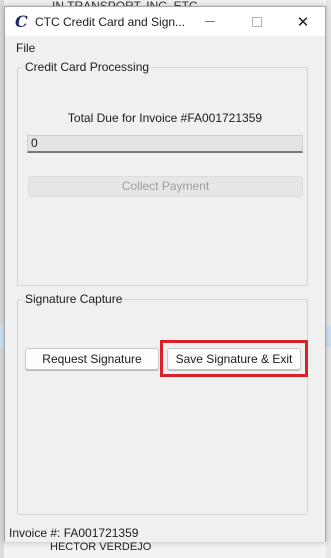 This screenshot has height=558, width=331. I want to click on signature-capture-legend: Signature Capture, so click(74, 299).